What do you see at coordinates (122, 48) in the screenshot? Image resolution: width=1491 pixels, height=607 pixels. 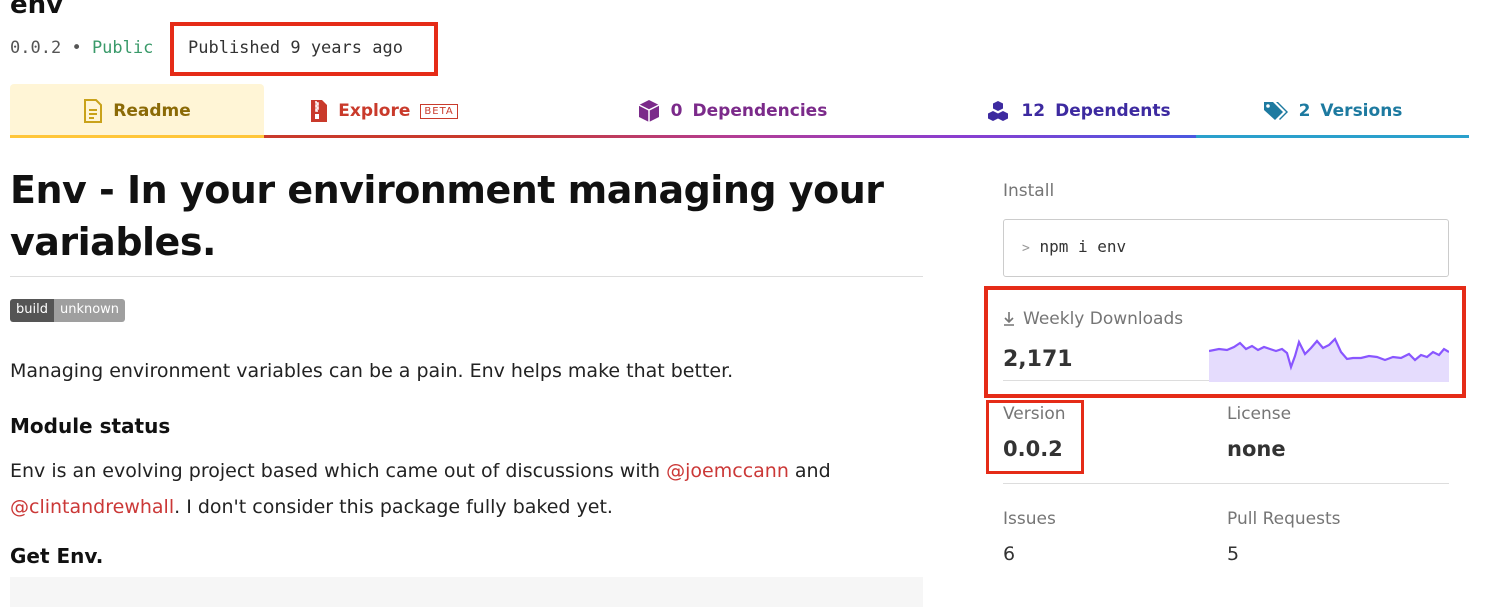 I see `visibility-label: Public` at bounding box center [122, 48].